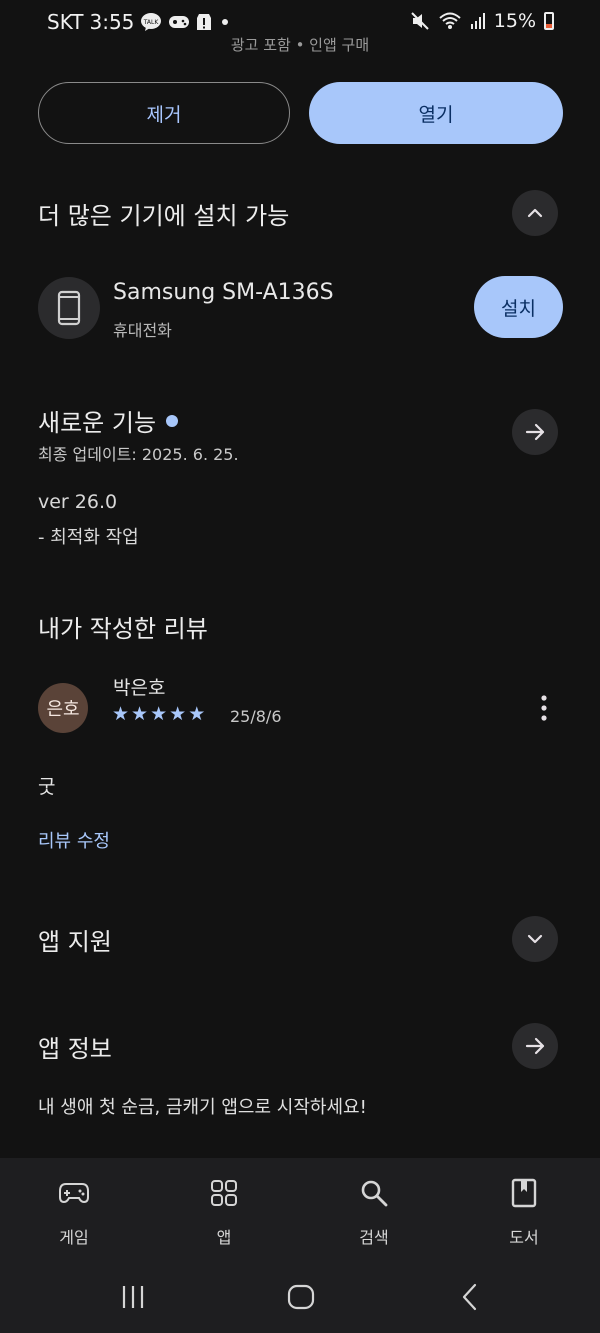 The image size is (600, 1333). I want to click on book-icon, so click(524, 1193).